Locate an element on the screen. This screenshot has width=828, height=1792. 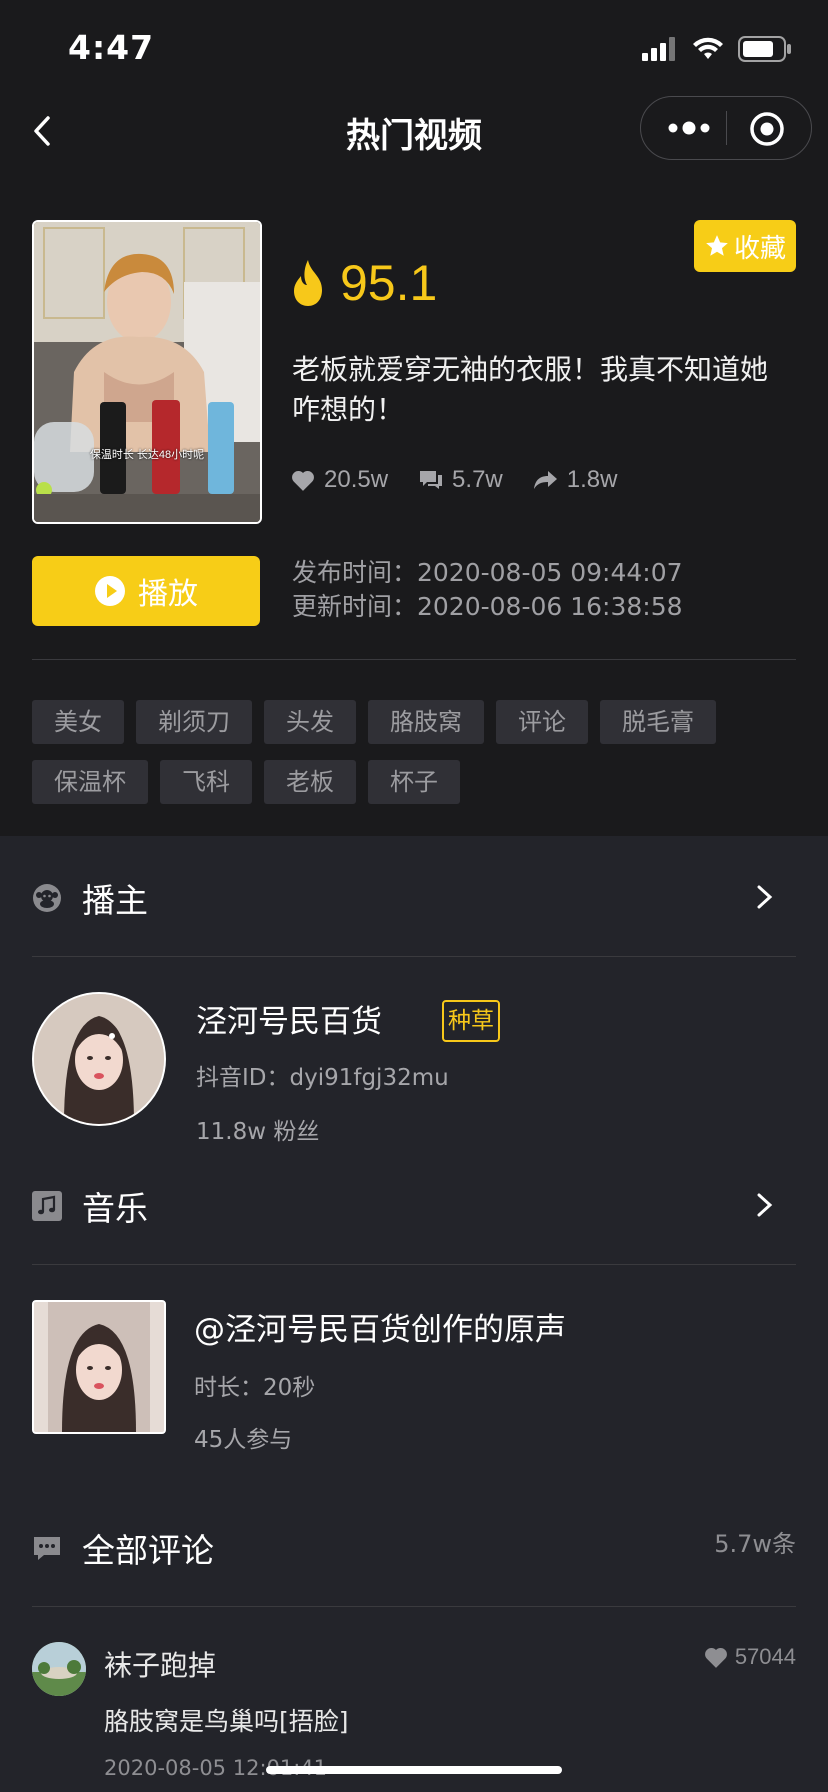
tag-chip: 飞科 is located at coordinates (206, 782).